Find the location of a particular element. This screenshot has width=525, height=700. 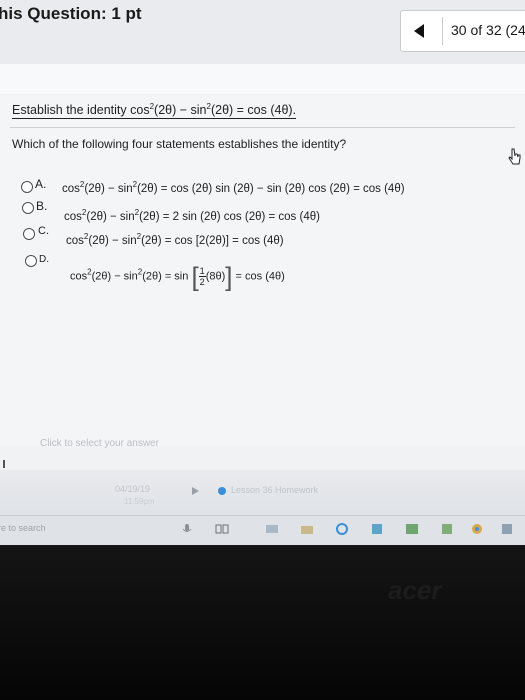

spacer-band is located at coordinates (262, 79).